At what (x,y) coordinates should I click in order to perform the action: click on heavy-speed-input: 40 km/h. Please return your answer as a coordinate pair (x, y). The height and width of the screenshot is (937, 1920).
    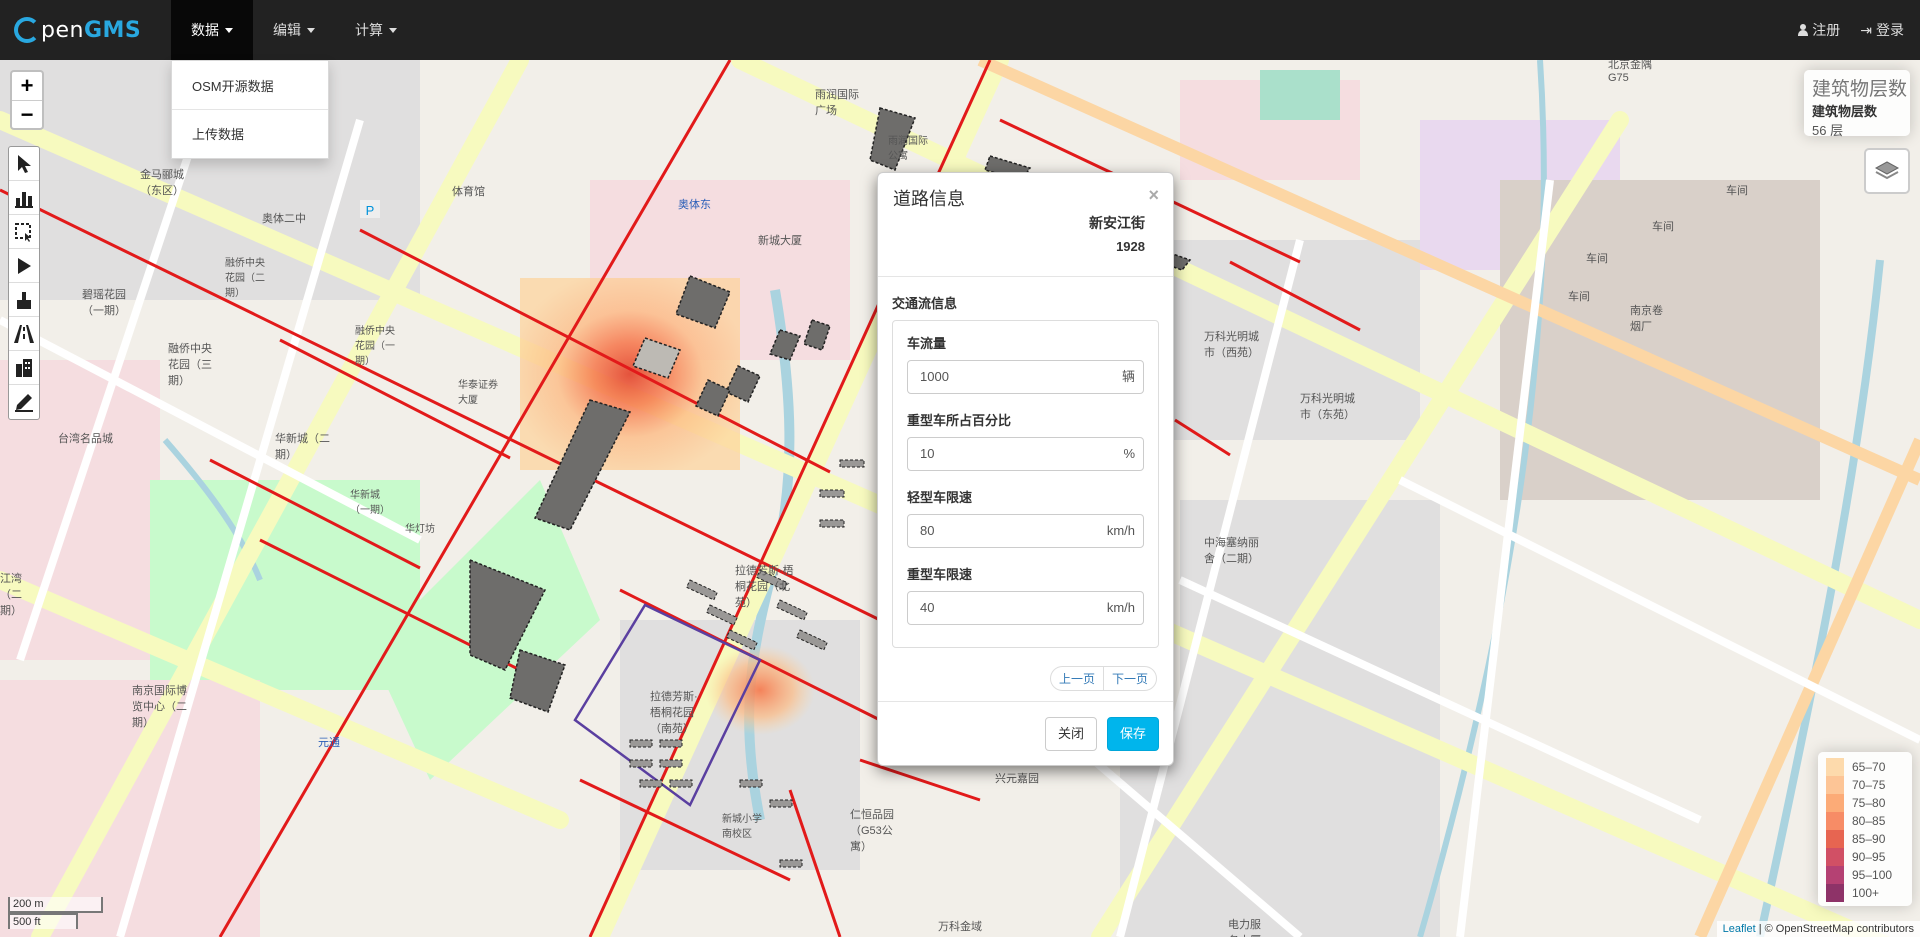
    Looking at the image, I should click on (1025, 608).